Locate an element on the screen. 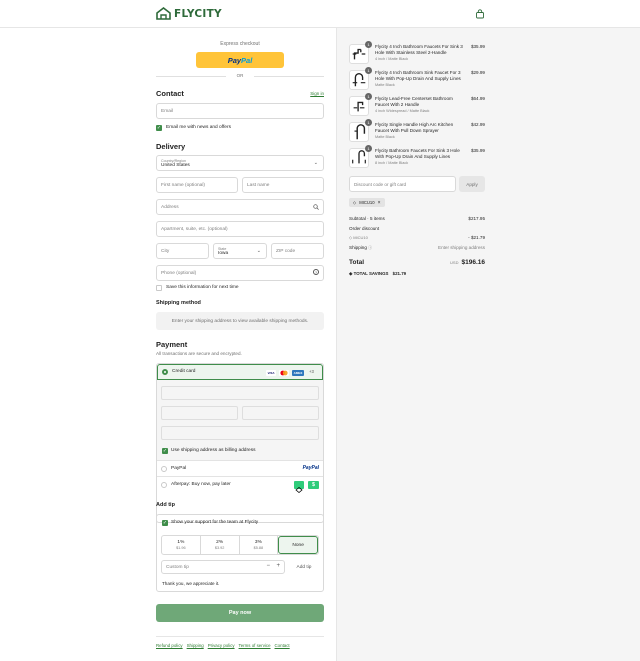  card-security-code-field is located at coordinates (280, 413).